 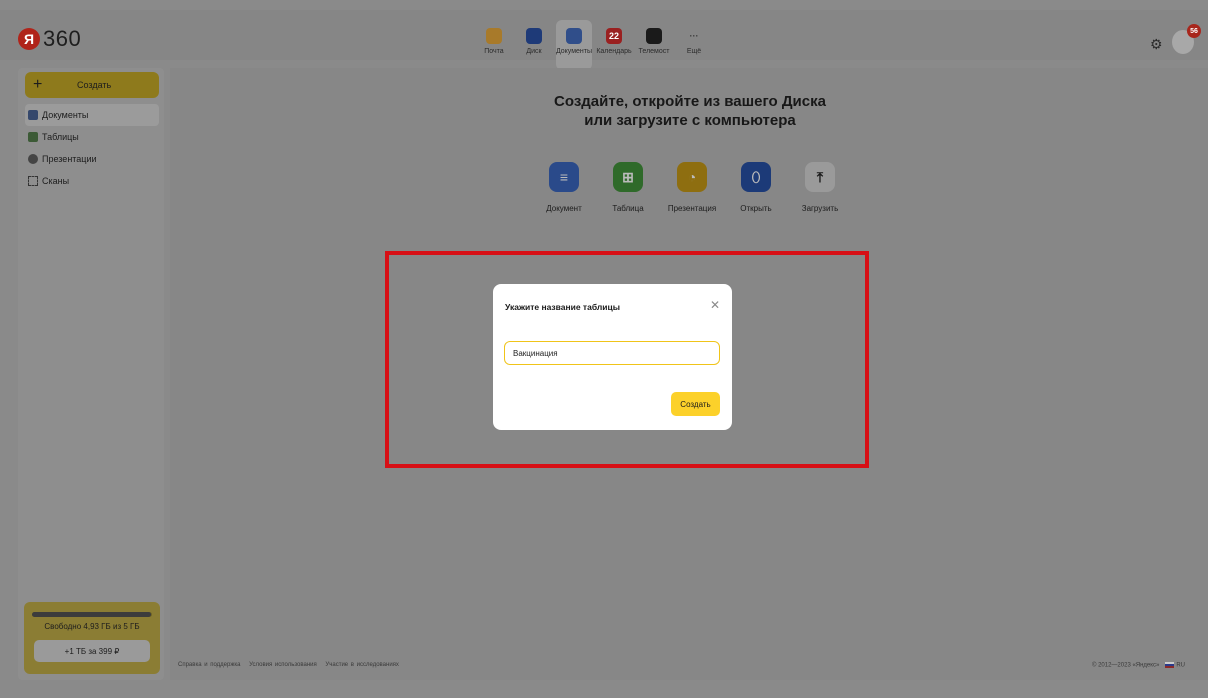 I want to click on sidebar-item-documents: Документы, so click(x=92, y=115).